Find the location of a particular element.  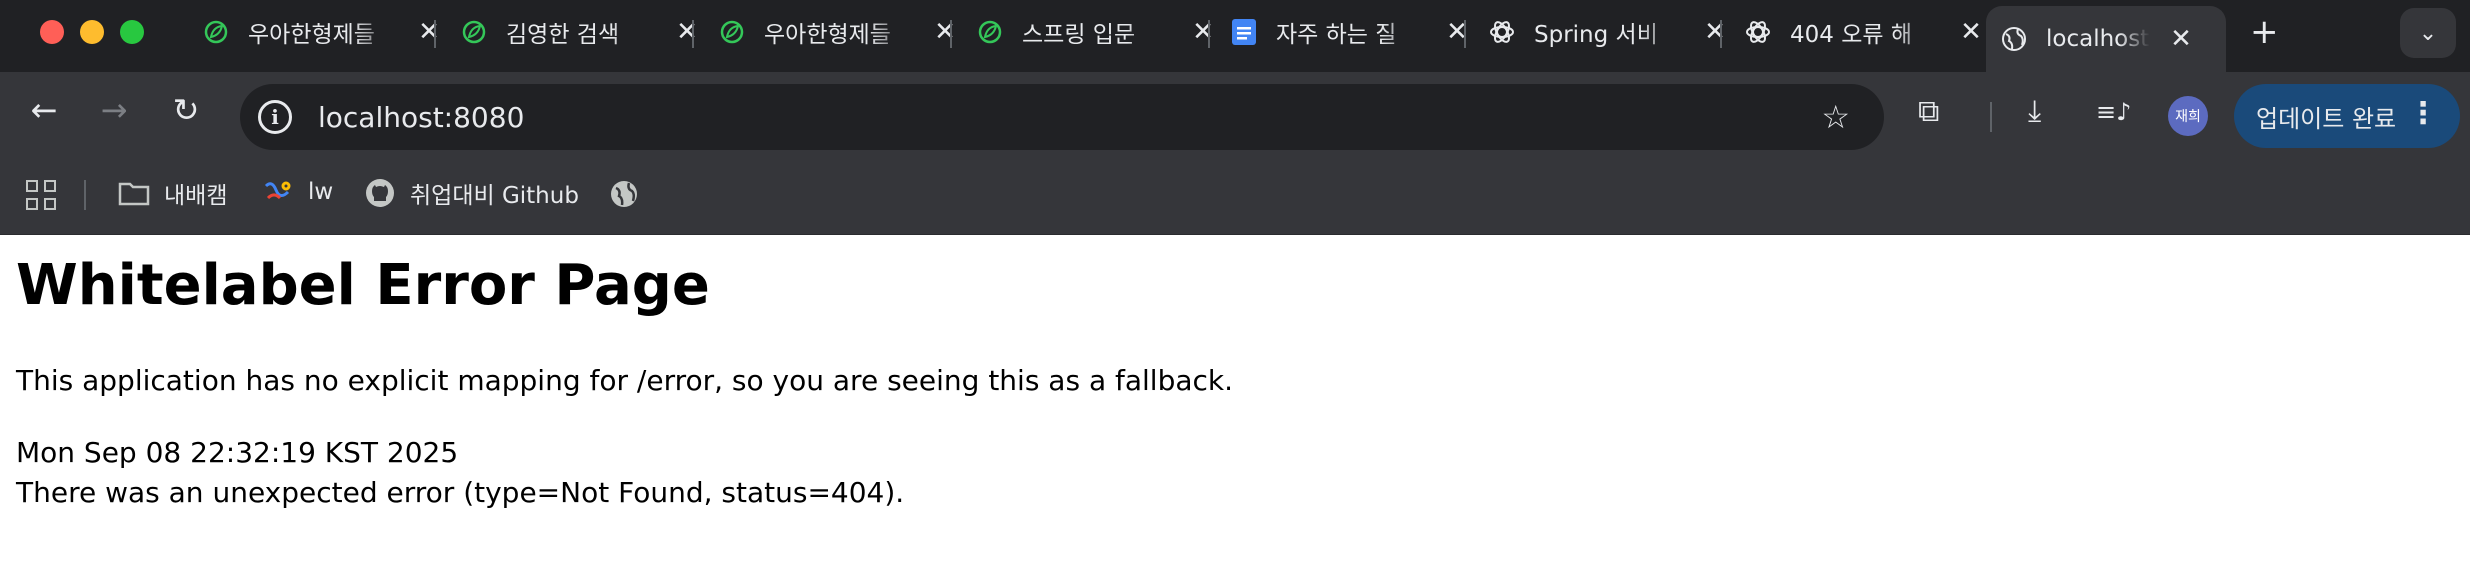

address-url: localhost:8080 is located at coordinates (421, 117).